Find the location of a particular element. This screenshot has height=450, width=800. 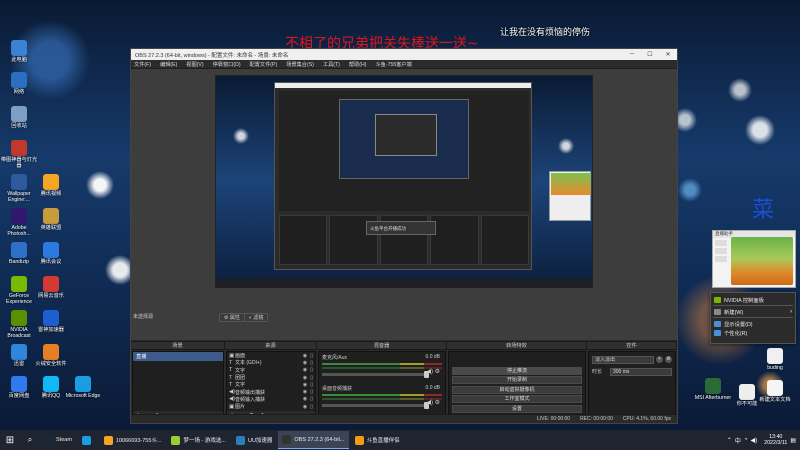

popup-side-buttons is located at coordinates (721, 252).